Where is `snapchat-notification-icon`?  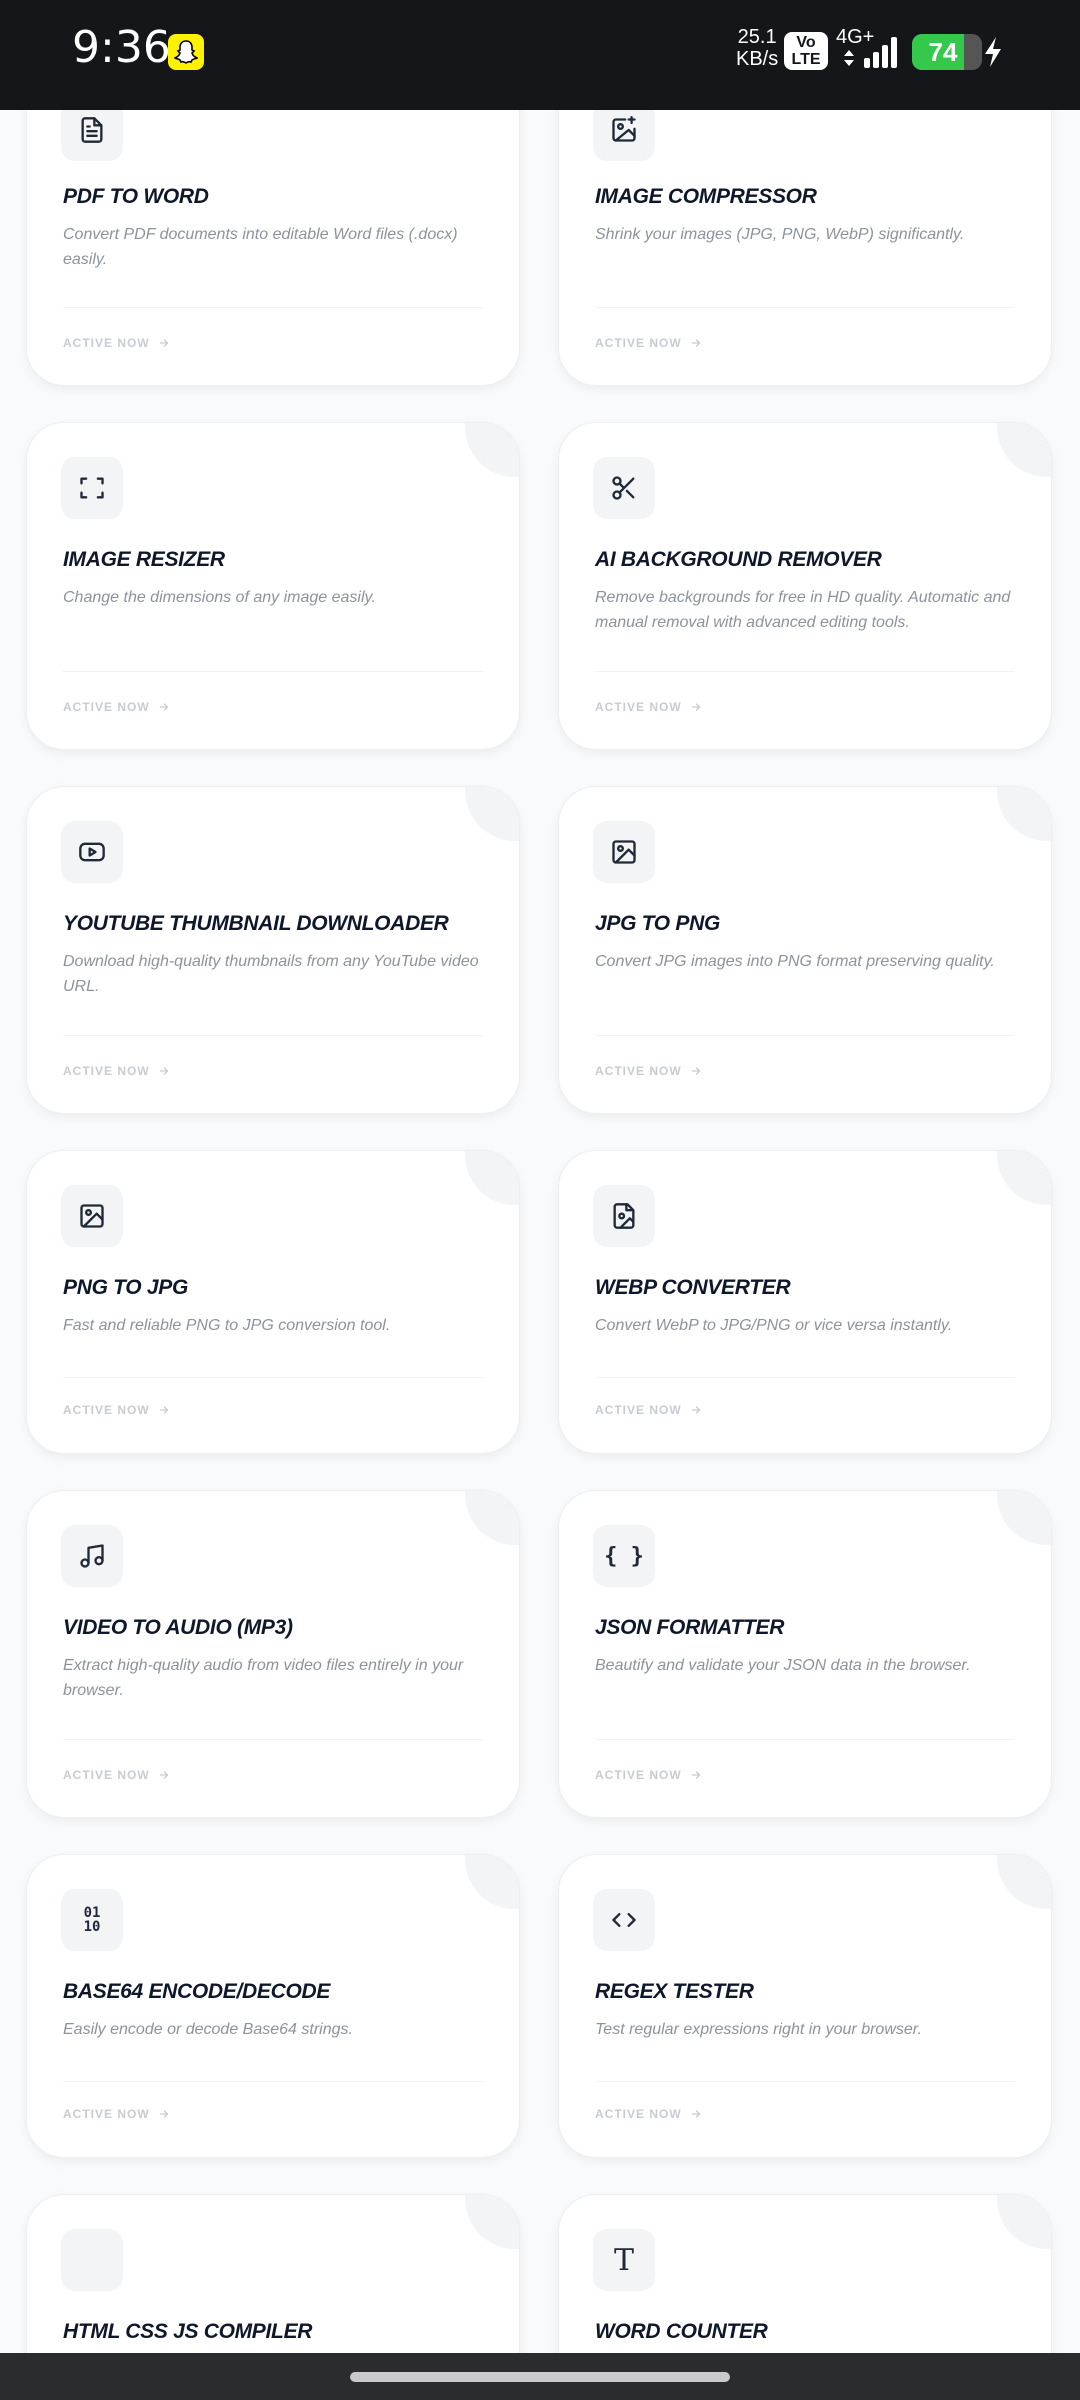
snapchat-notification-icon is located at coordinates (186, 52).